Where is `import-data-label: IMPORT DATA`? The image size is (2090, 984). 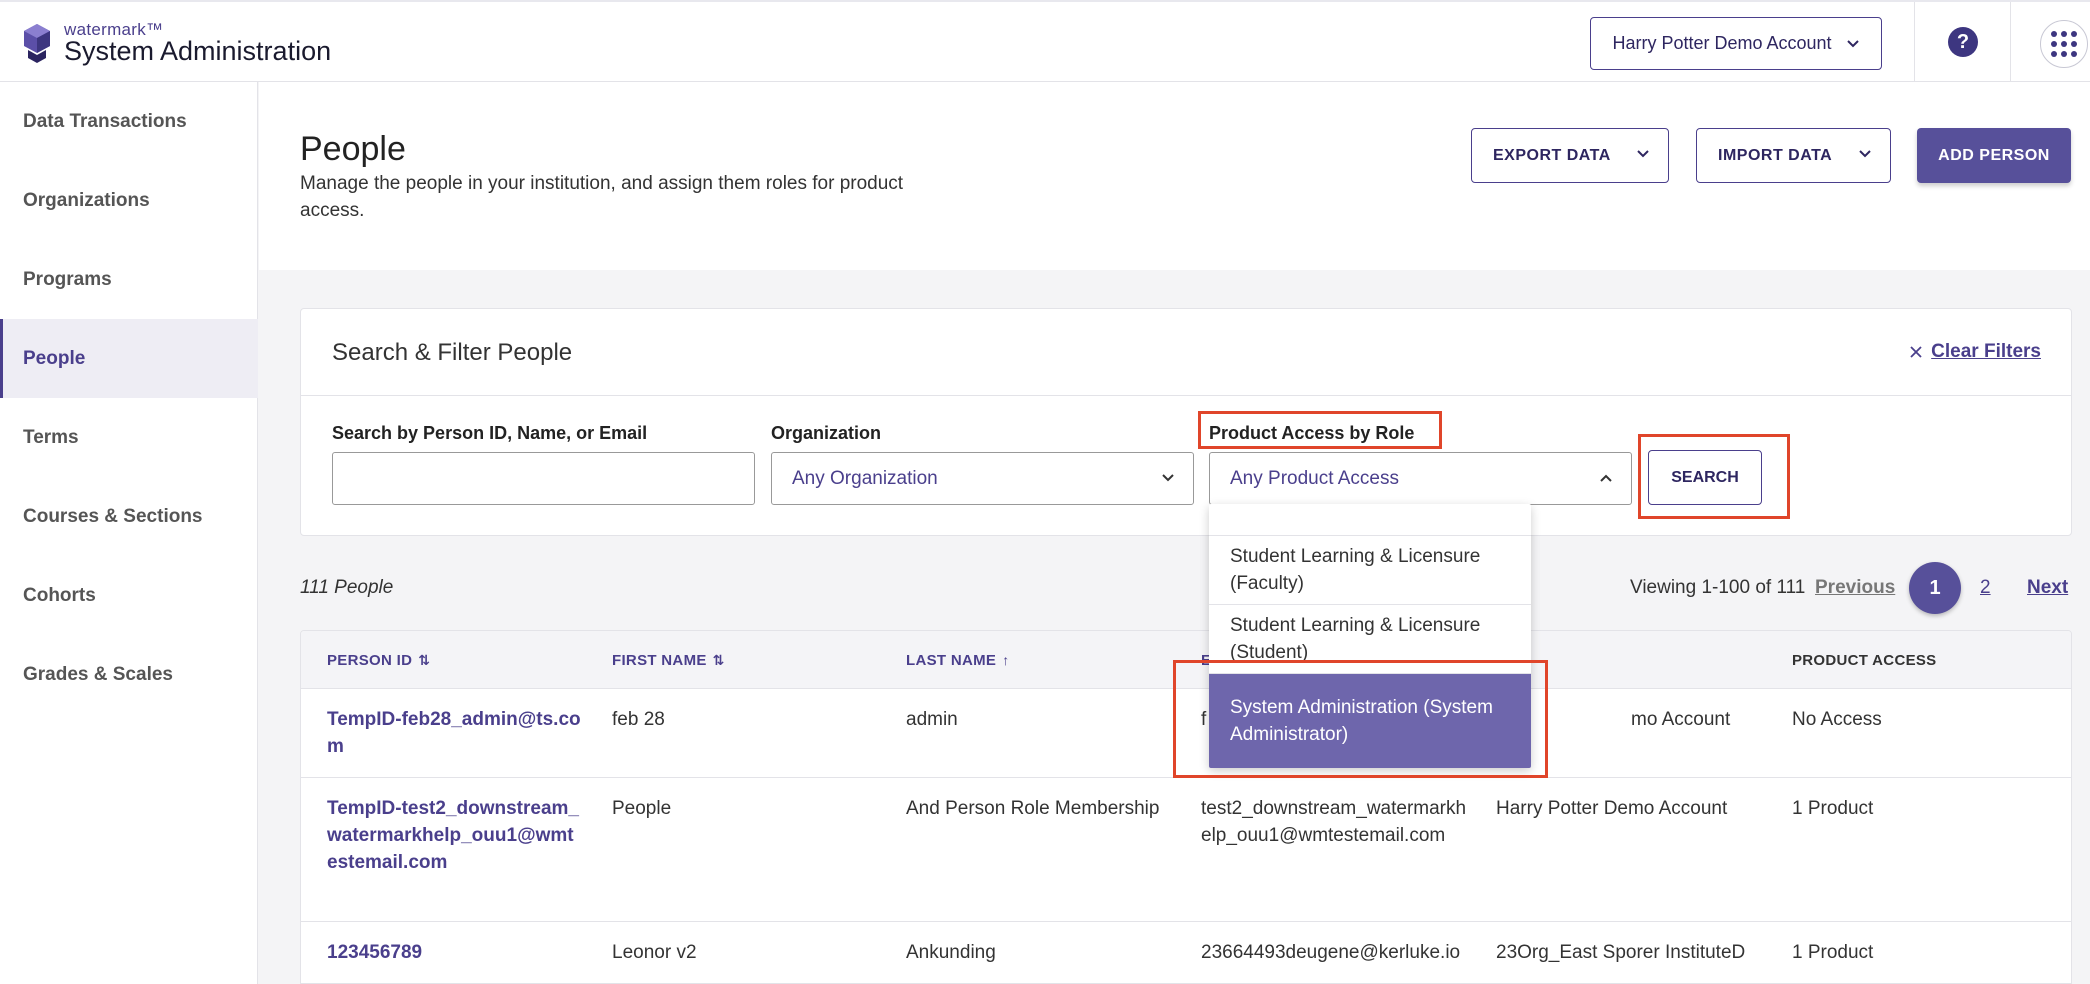 import-data-label: IMPORT DATA is located at coordinates (1775, 155).